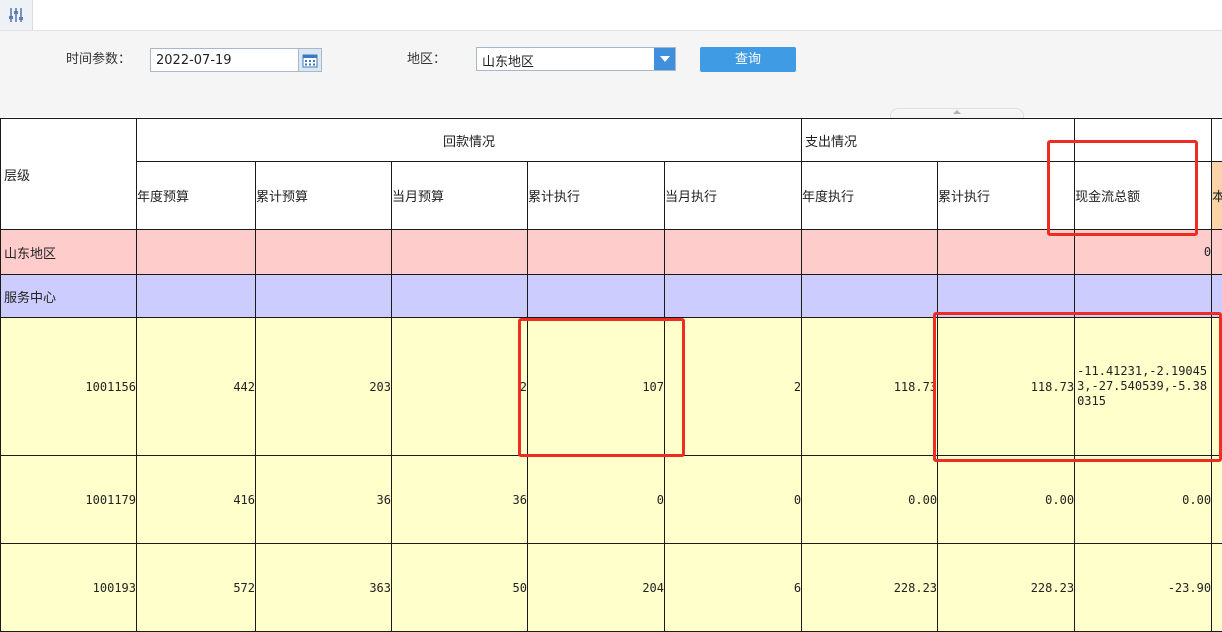  Describe the element at coordinates (98, 60) in the screenshot. I see `time-param-label: 时间参数：` at that location.